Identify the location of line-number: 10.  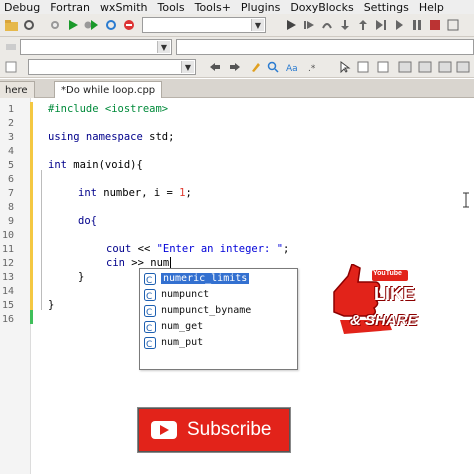
(7, 235).